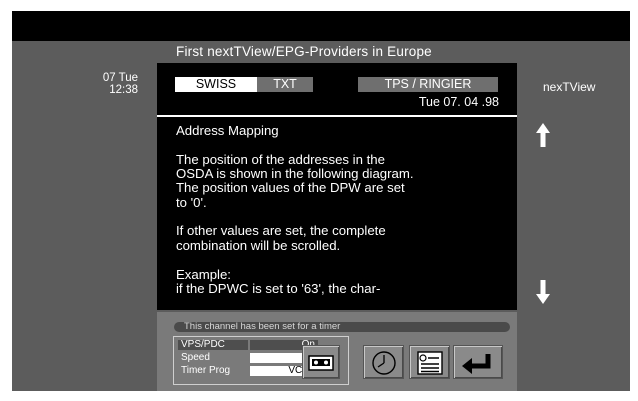 The height and width of the screenshot is (401, 638). What do you see at coordinates (321, 26) in the screenshot?
I see `top-bar` at bounding box center [321, 26].